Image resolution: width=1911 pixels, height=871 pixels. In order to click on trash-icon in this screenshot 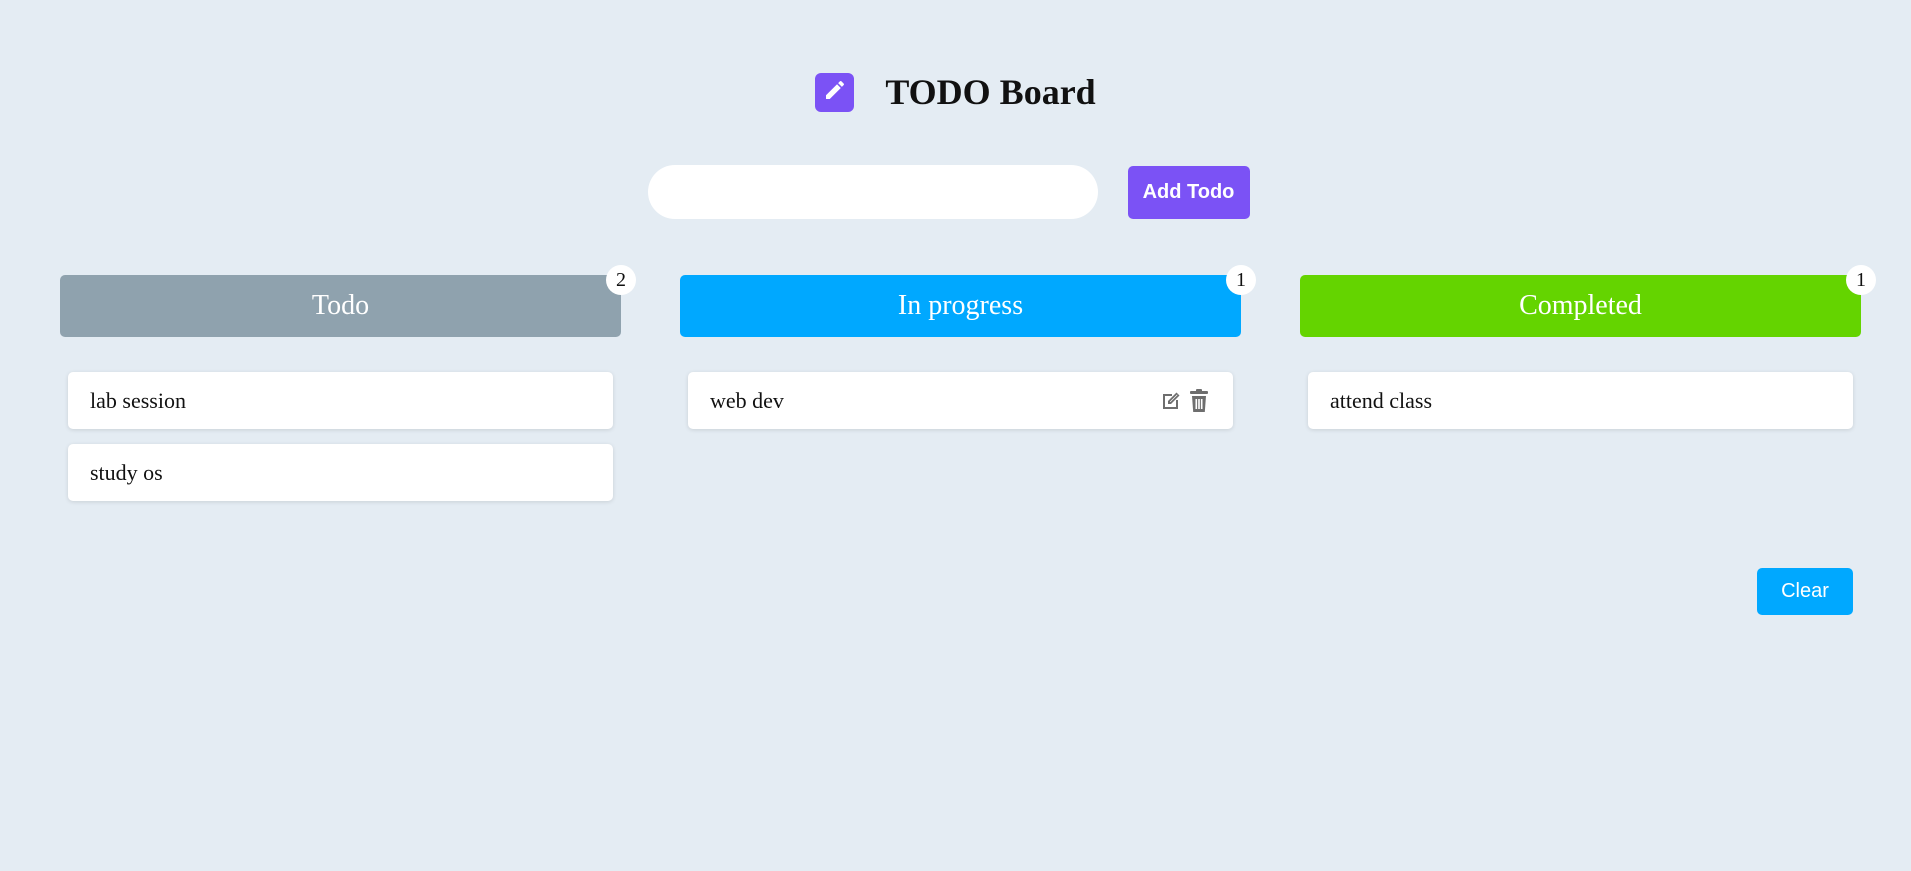, I will do `click(1199, 401)`.